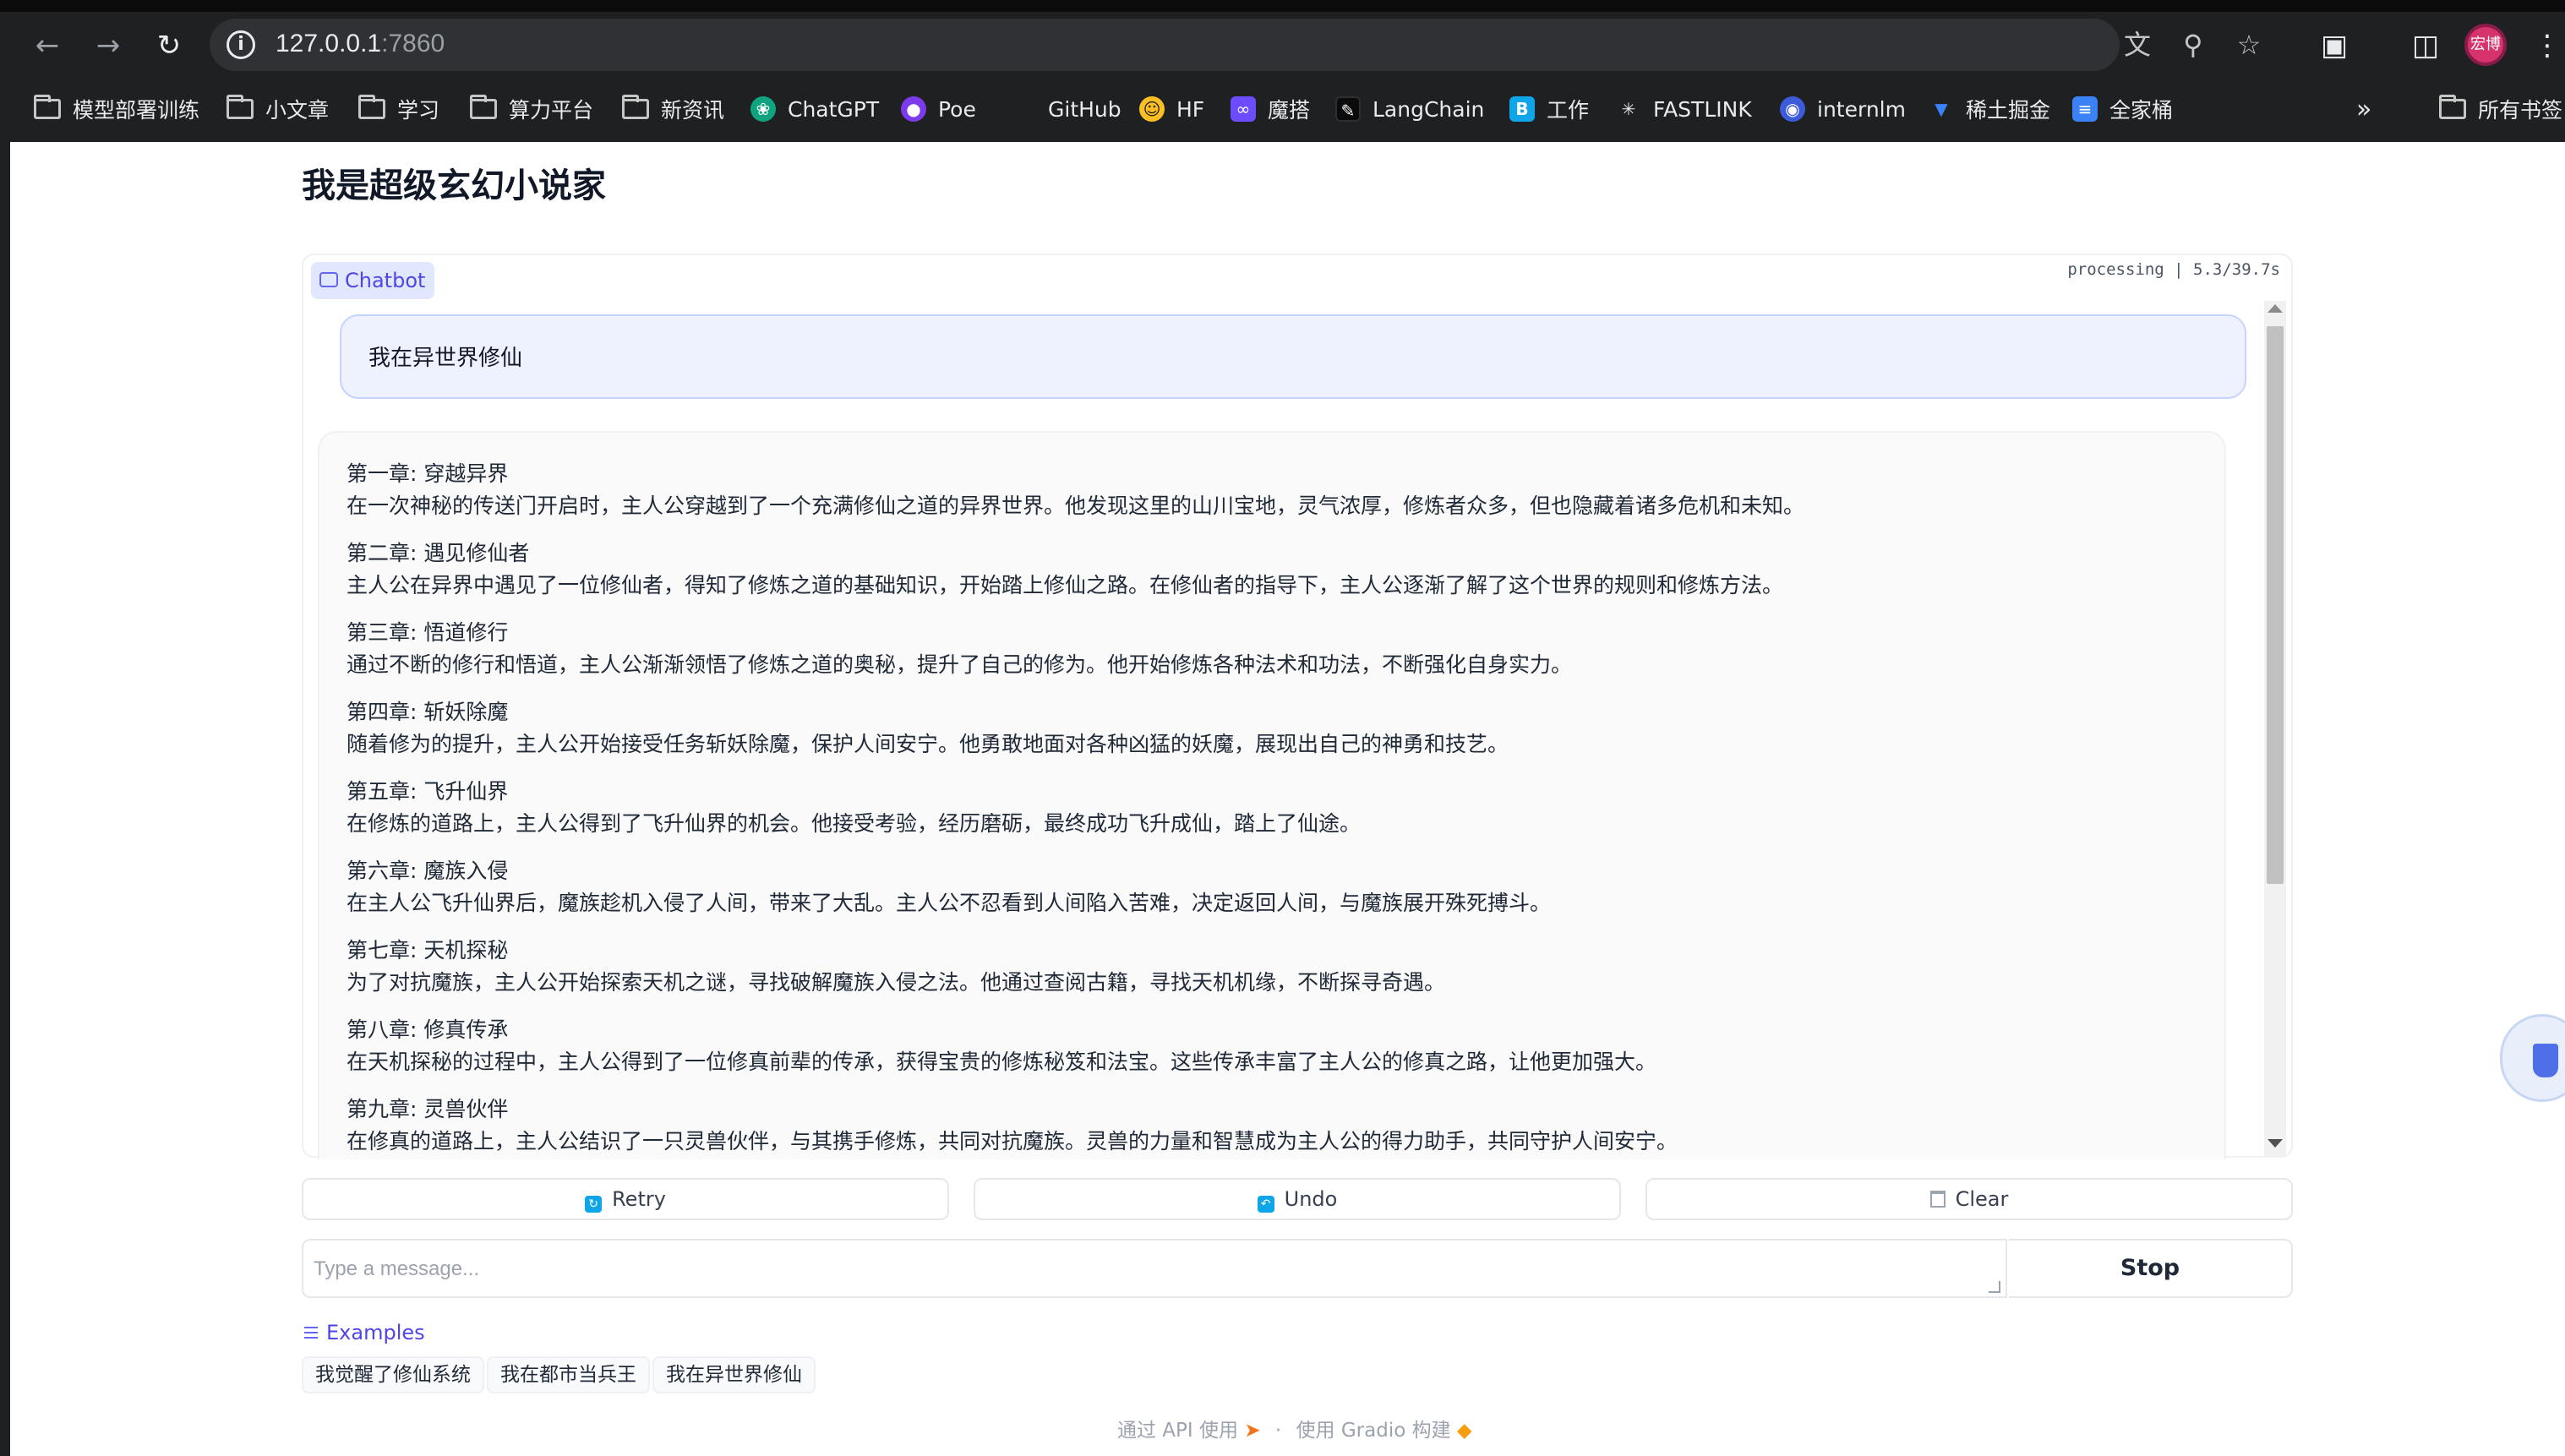 The width and height of the screenshot is (2565, 1456). I want to click on chatgpt-icon: ❀, so click(763, 109).